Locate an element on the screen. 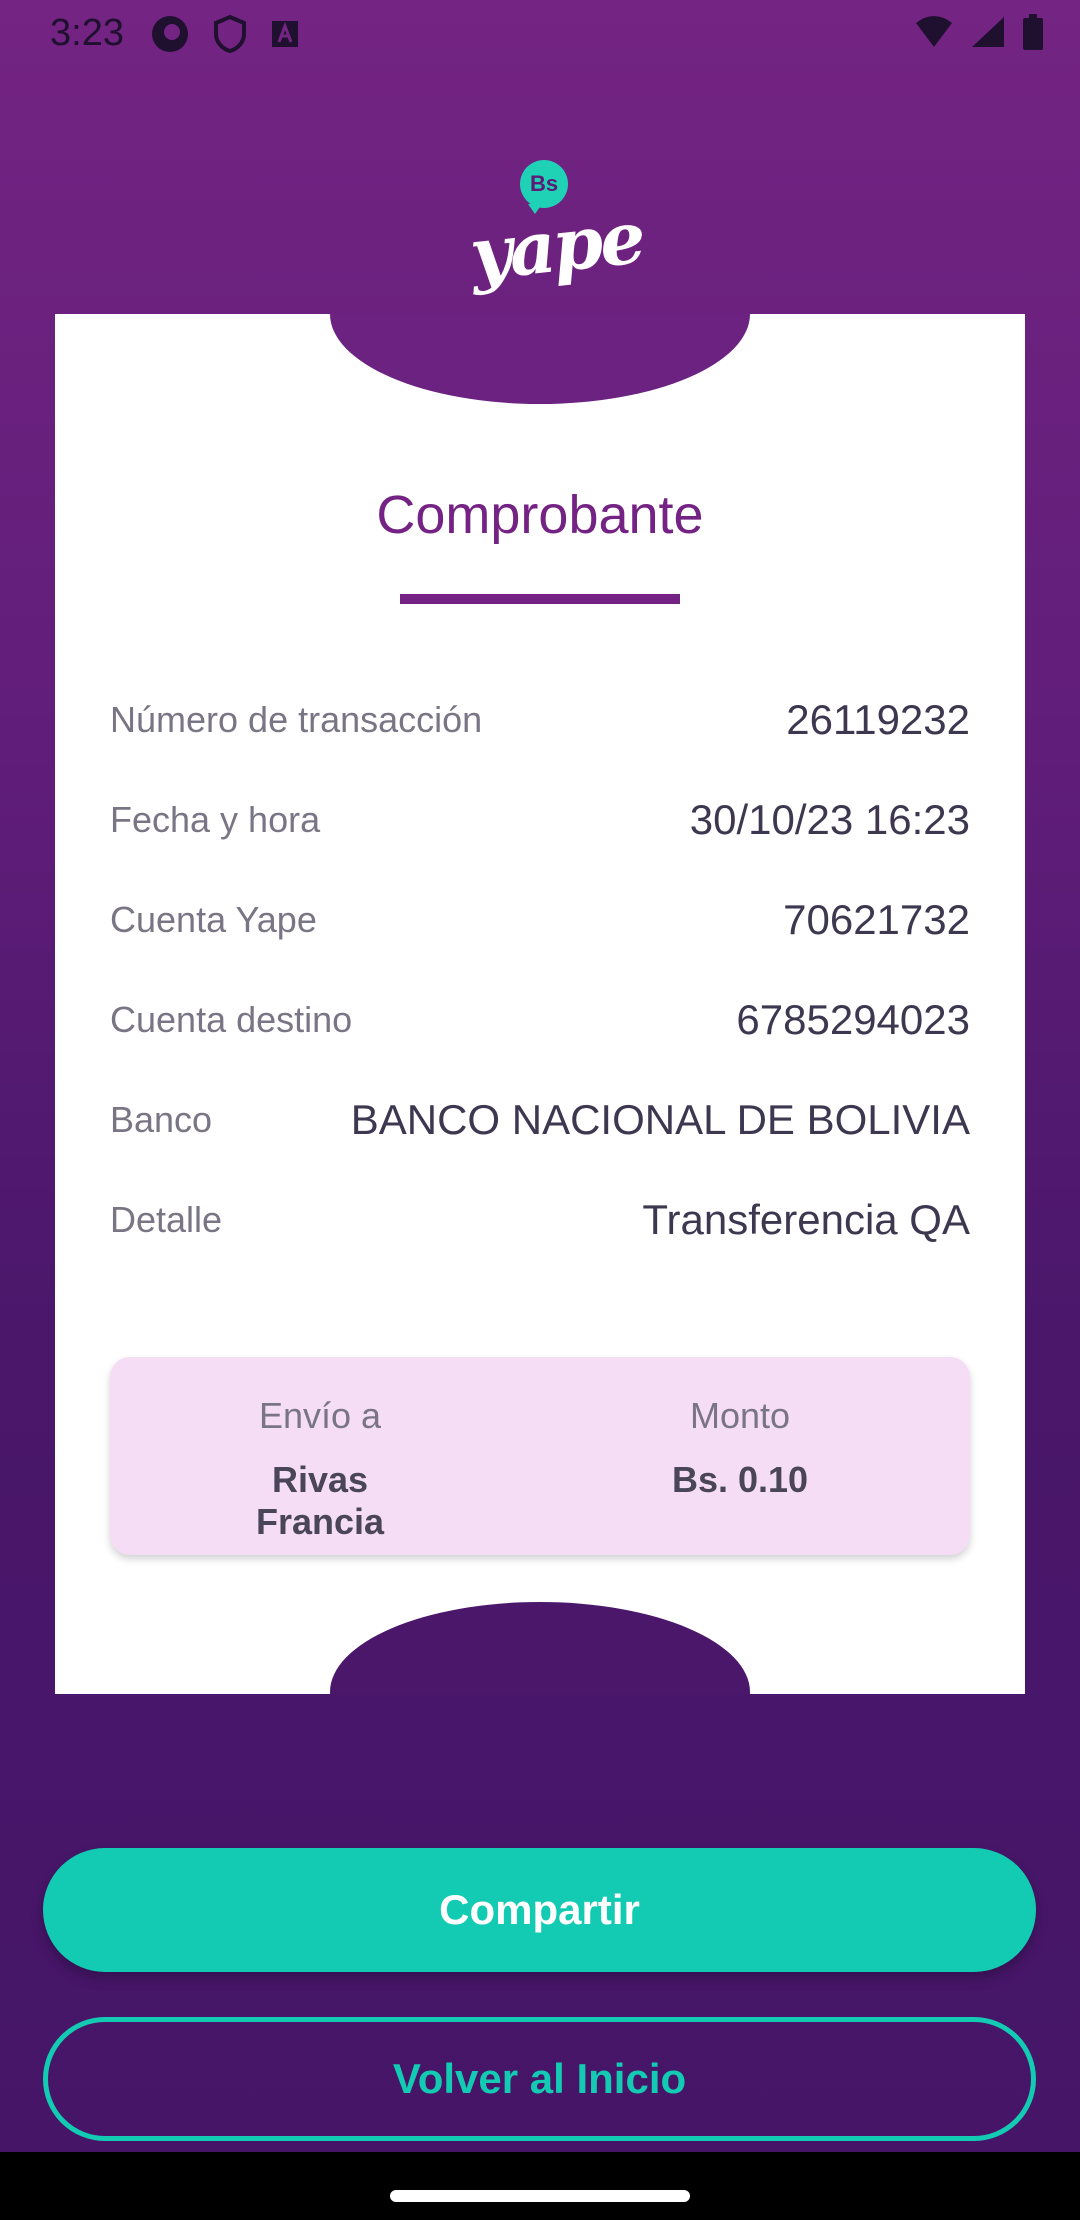  detail-row-bank: Banco BANCO NACIONAL DE BOLIVIA is located at coordinates (540, 1120).